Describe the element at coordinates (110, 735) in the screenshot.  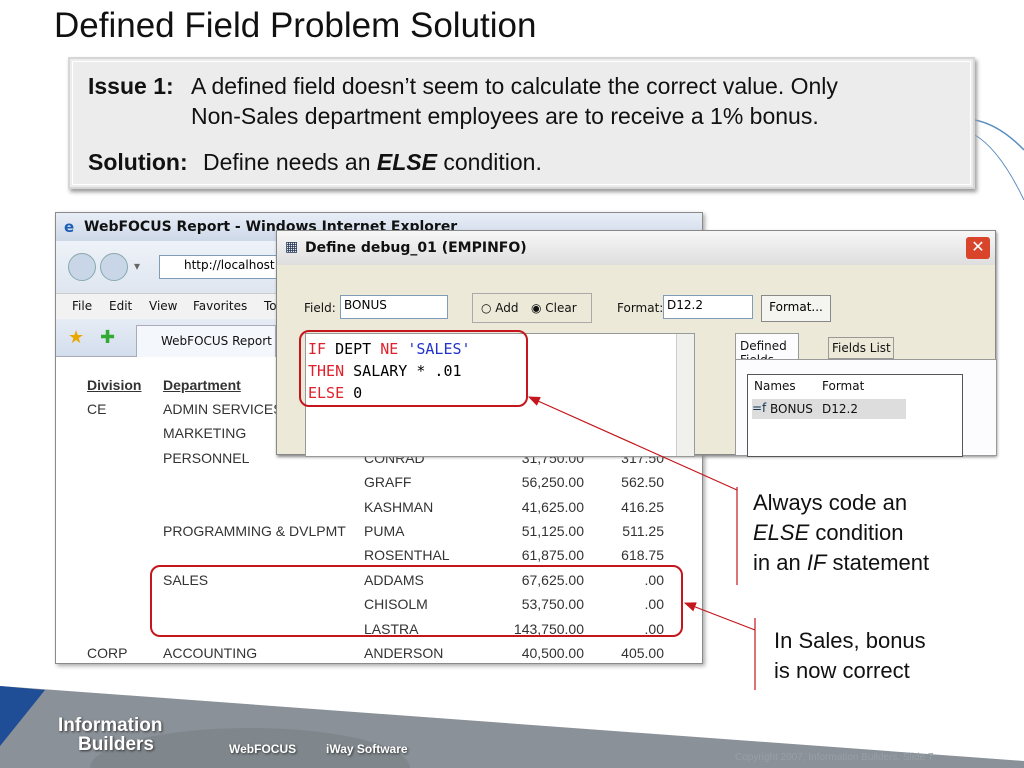
I see `information-builders-logo: Information Builders` at that location.